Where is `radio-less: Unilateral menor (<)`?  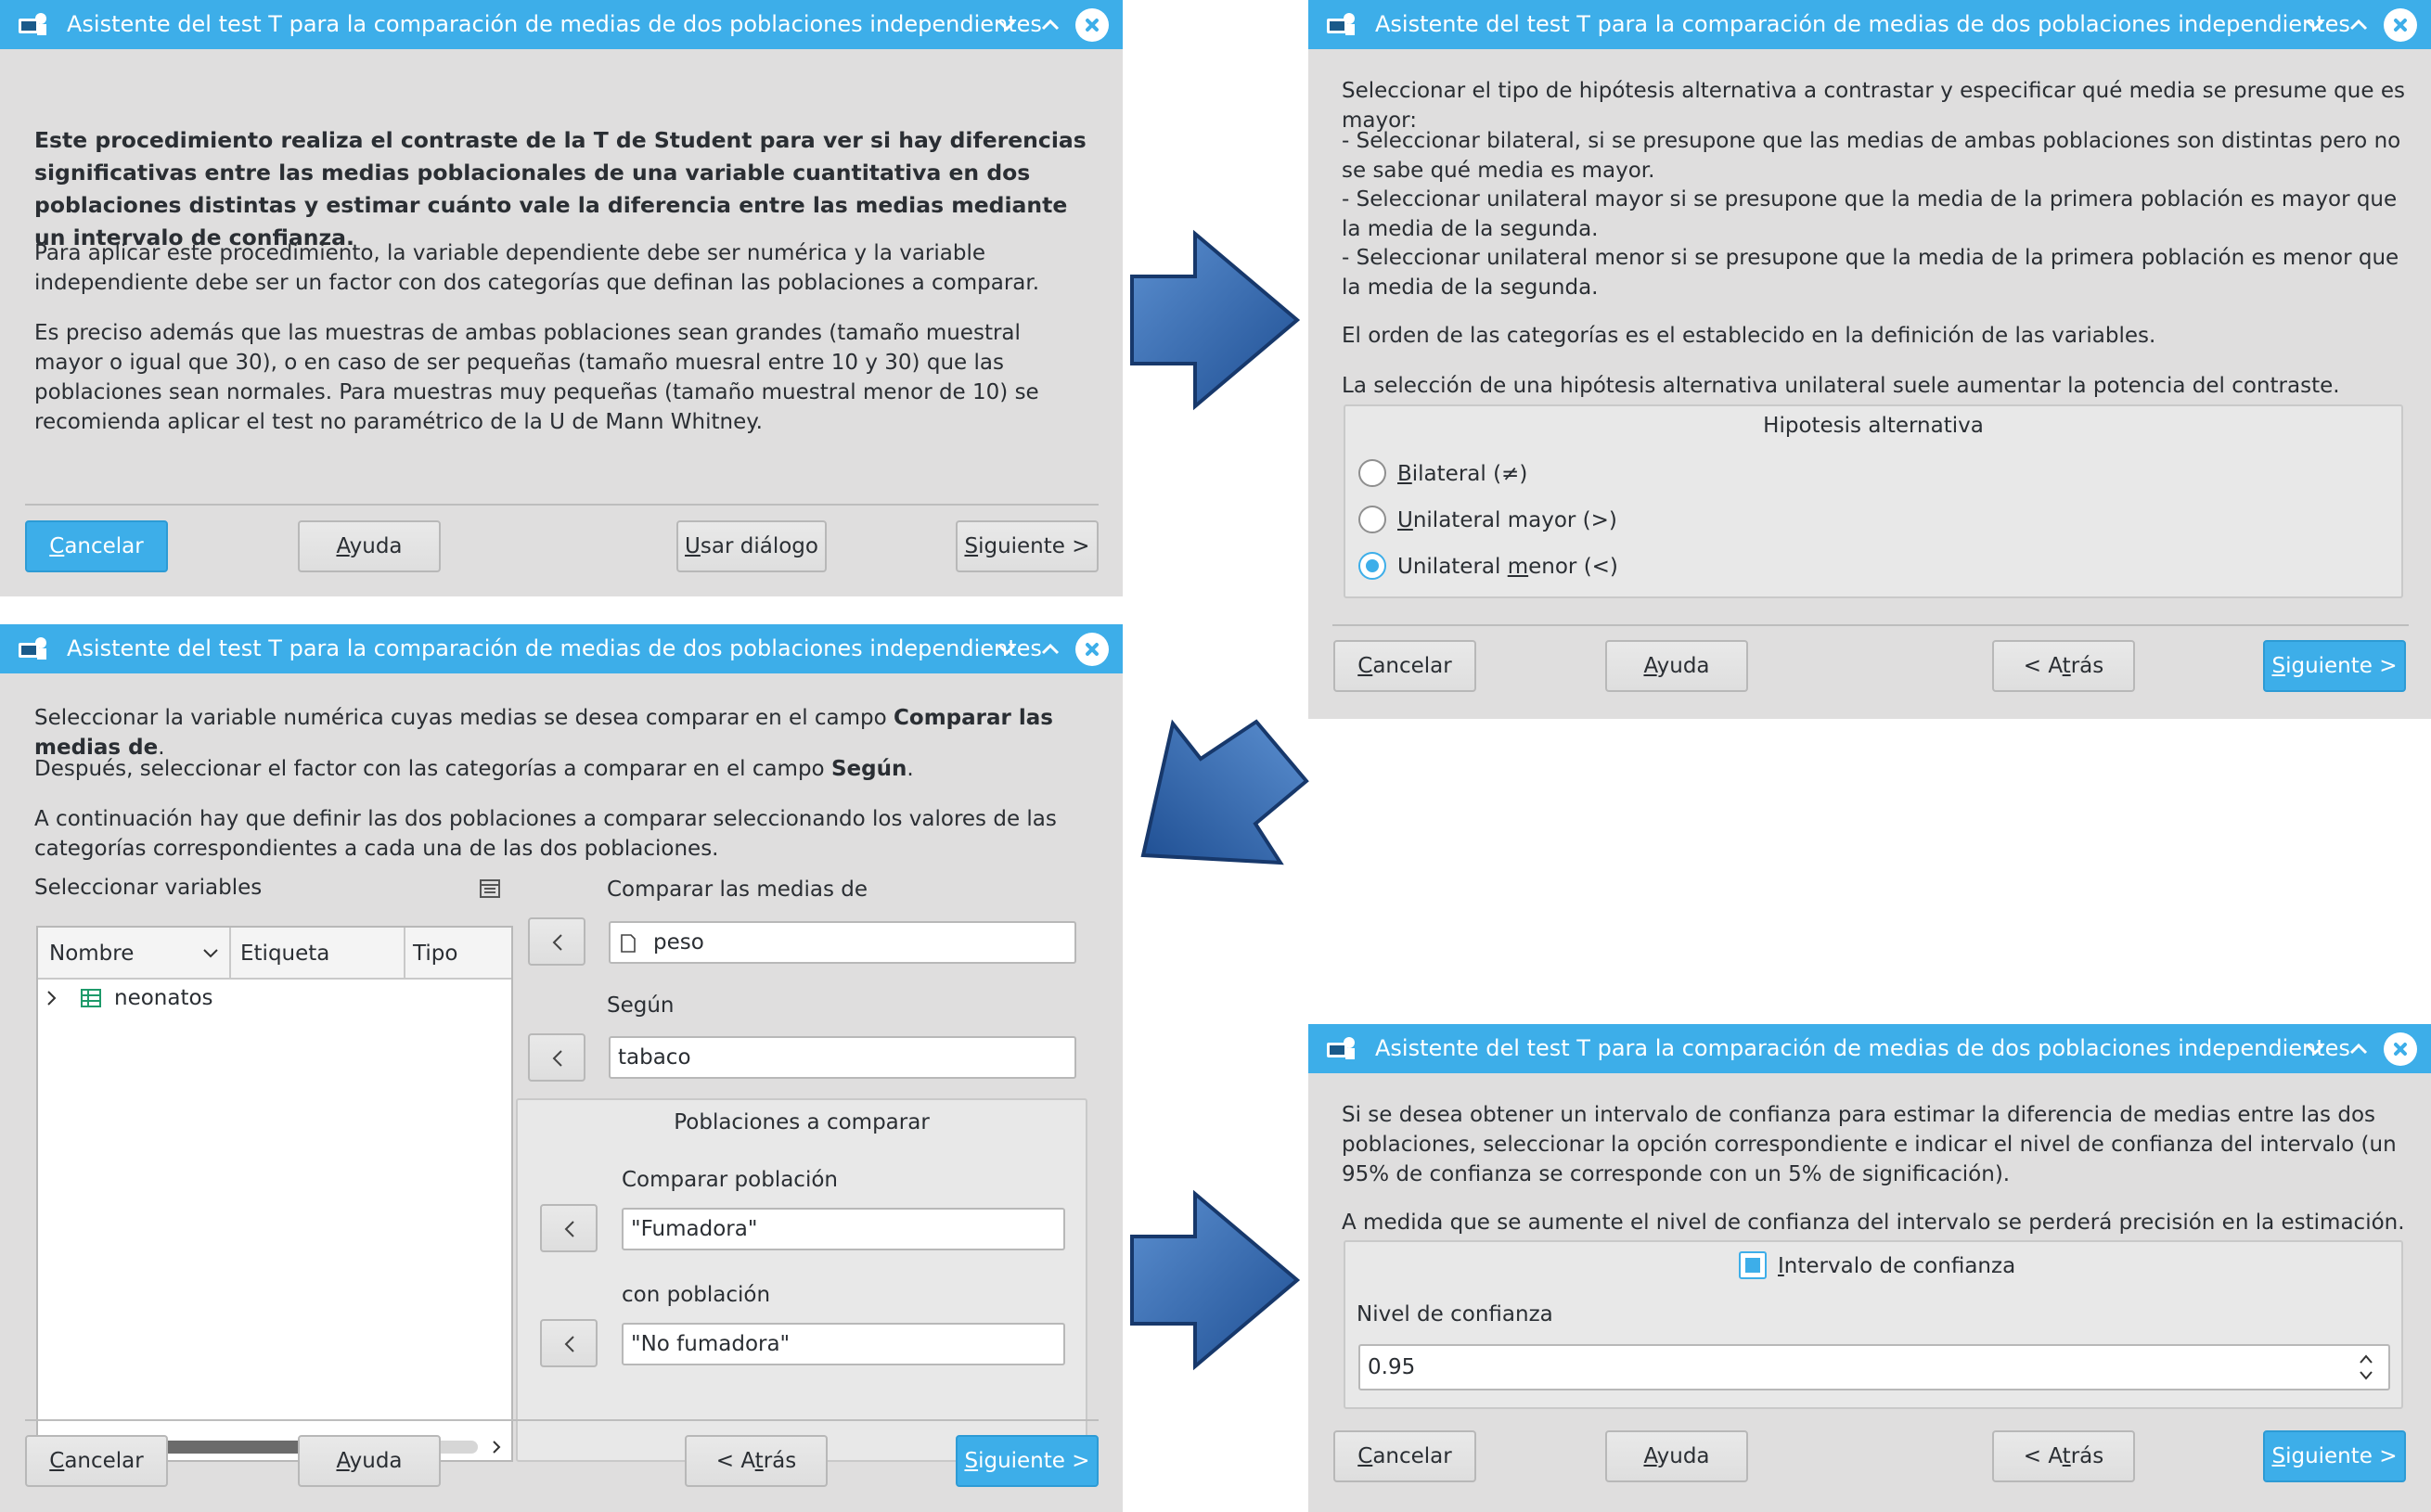
radio-less: Unilateral menor (<) is located at coordinates (1544, 566).